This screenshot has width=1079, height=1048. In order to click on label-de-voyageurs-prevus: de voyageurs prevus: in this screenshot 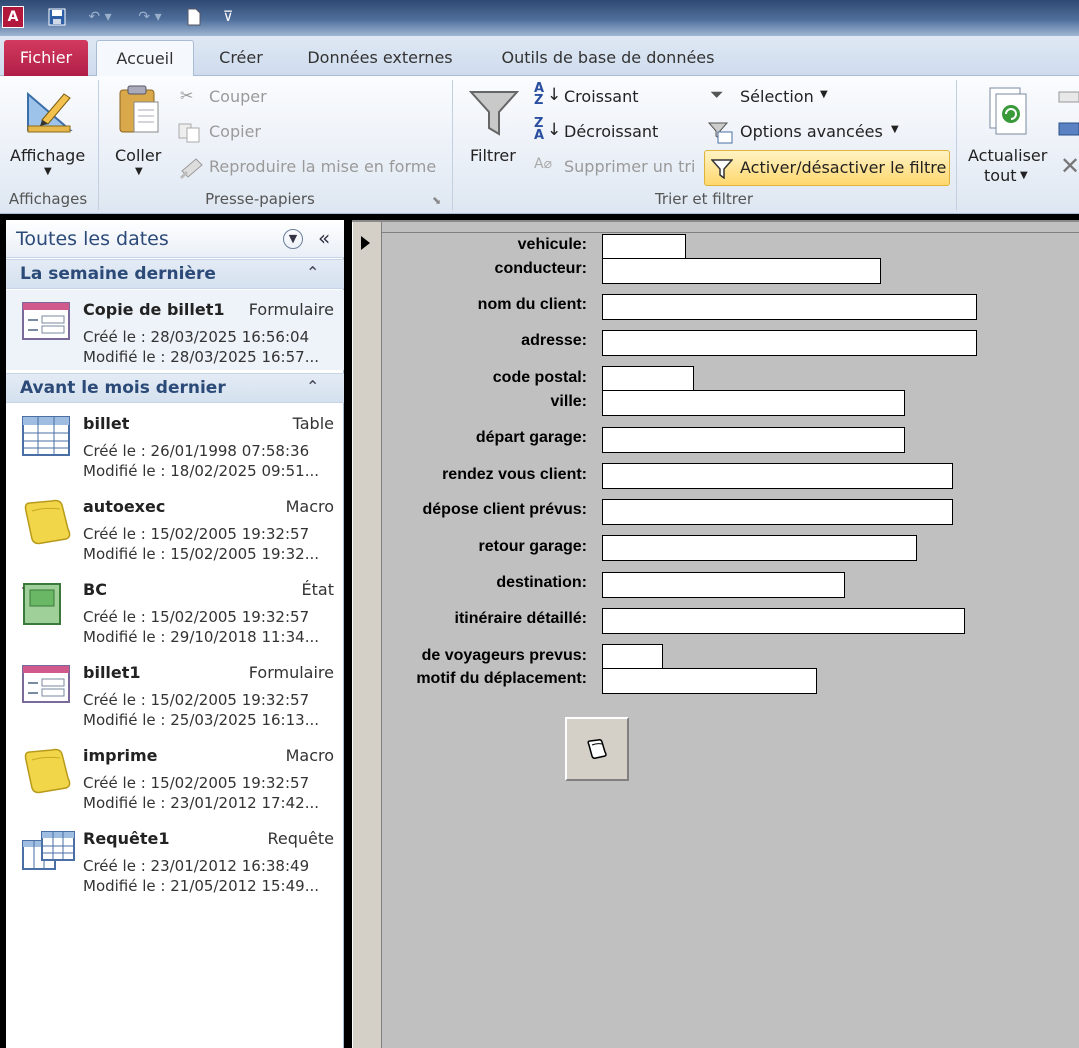, I will do `click(504, 655)`.